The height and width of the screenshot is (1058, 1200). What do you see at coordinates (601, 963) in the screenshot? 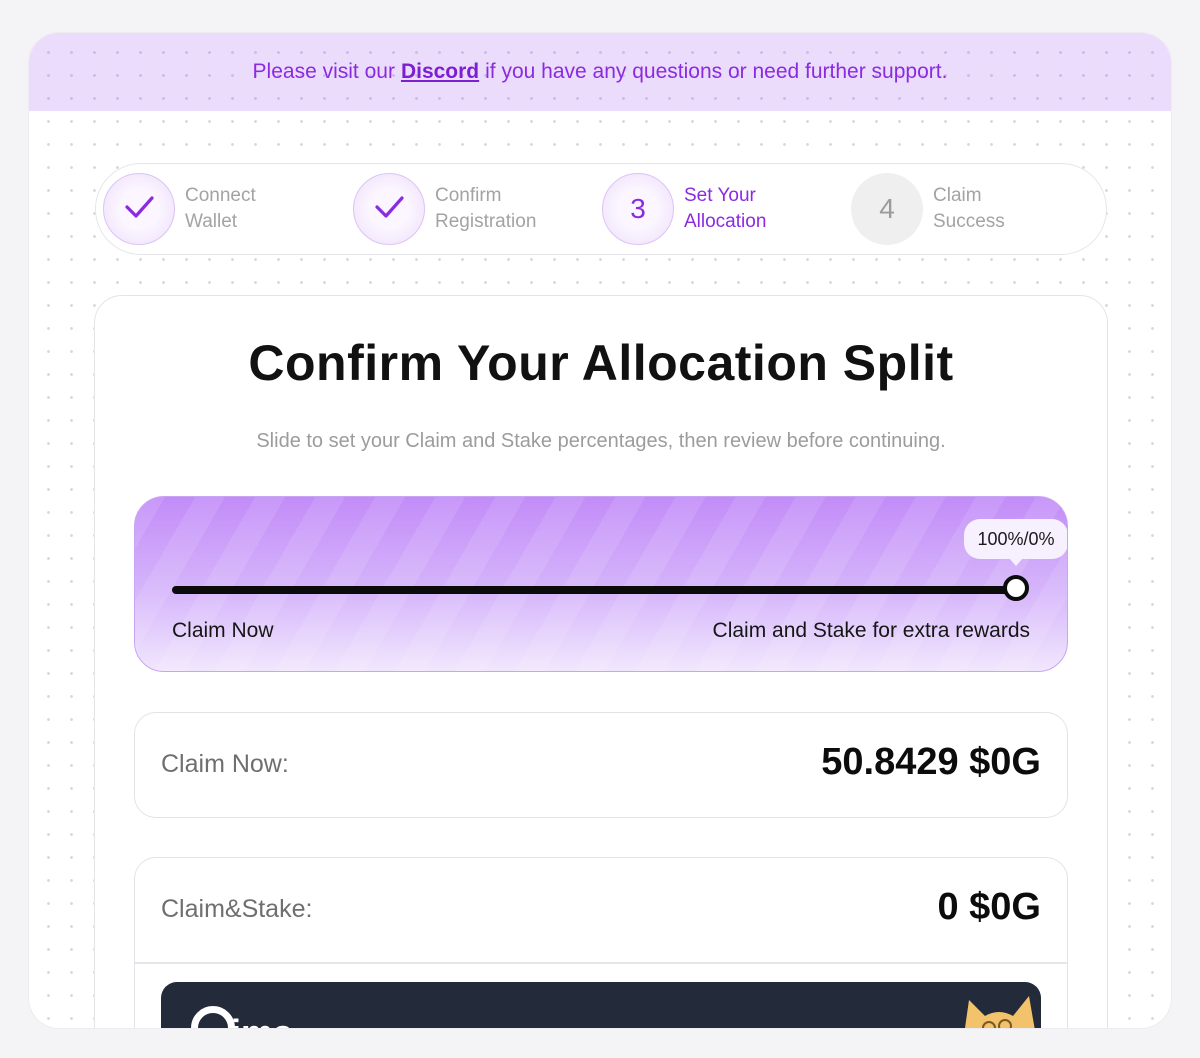
I see `divider` at bounding box center [601, 963].